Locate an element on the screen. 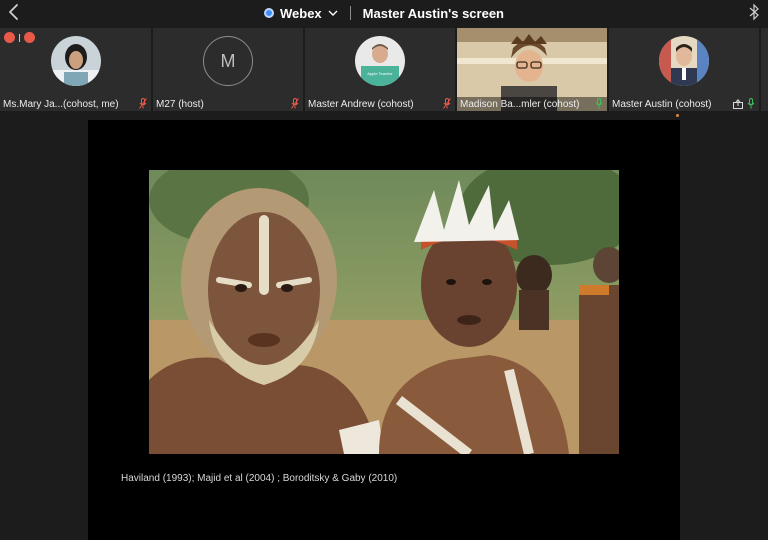 This screenshot has width=768, height=540. title-bar: Webex Master Austin's screen is located at coordinates (384, 13).